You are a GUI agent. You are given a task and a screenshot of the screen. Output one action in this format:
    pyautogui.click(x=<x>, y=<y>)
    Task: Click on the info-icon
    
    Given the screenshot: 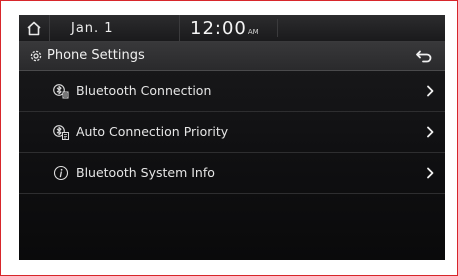 What is the action you would take?
    pyautogui.click(x=61, y=173)
    